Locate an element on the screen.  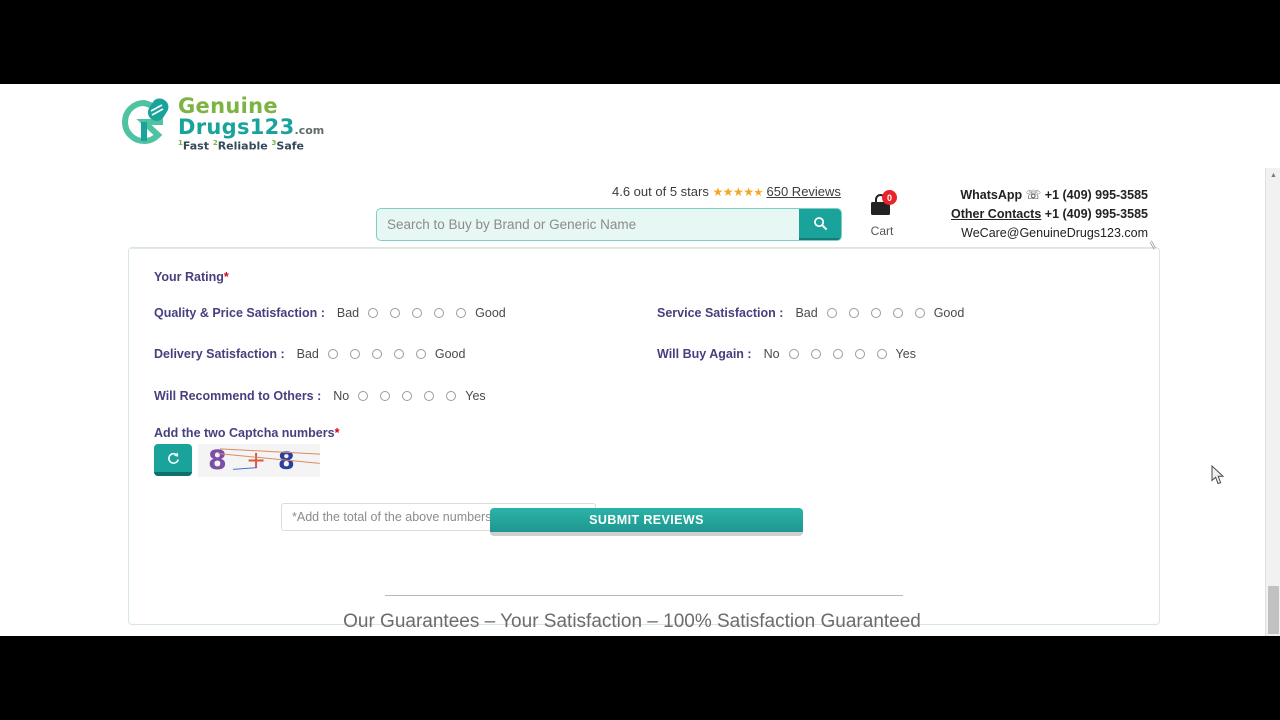
star-rating-icon: ★★★★★ is located at coordinates (737, 192).